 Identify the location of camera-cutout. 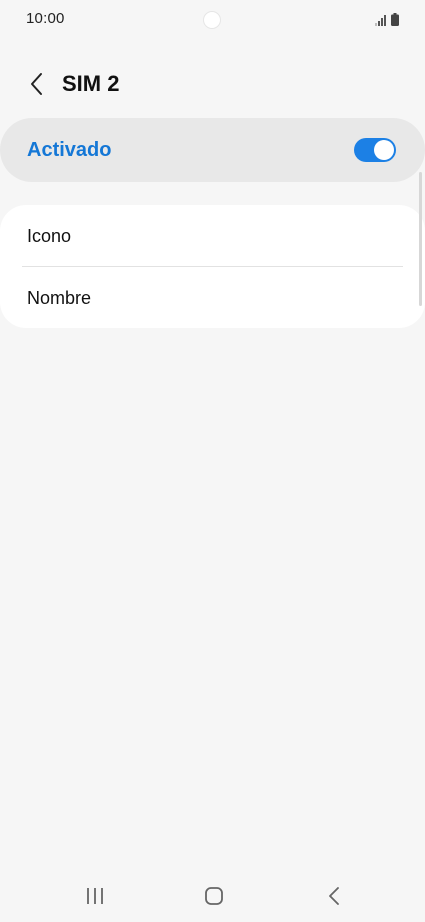
(212, 20).